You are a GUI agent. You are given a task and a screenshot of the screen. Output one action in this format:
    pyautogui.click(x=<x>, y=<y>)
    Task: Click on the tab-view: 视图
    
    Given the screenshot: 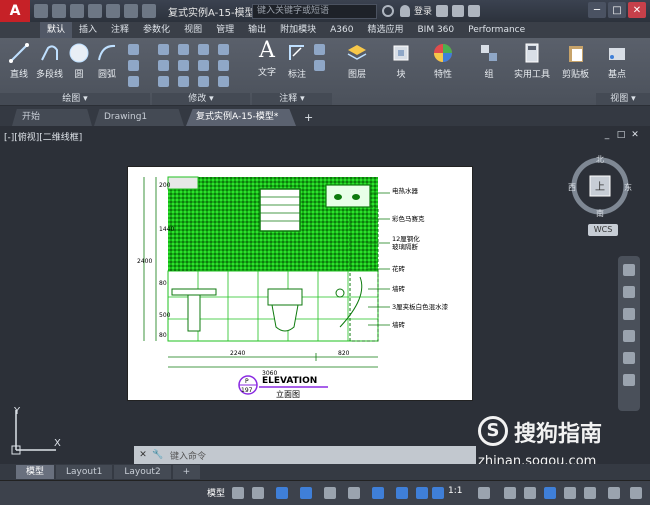 What is the action you would take?
    pyautogui.click(x=193, y=30)
    